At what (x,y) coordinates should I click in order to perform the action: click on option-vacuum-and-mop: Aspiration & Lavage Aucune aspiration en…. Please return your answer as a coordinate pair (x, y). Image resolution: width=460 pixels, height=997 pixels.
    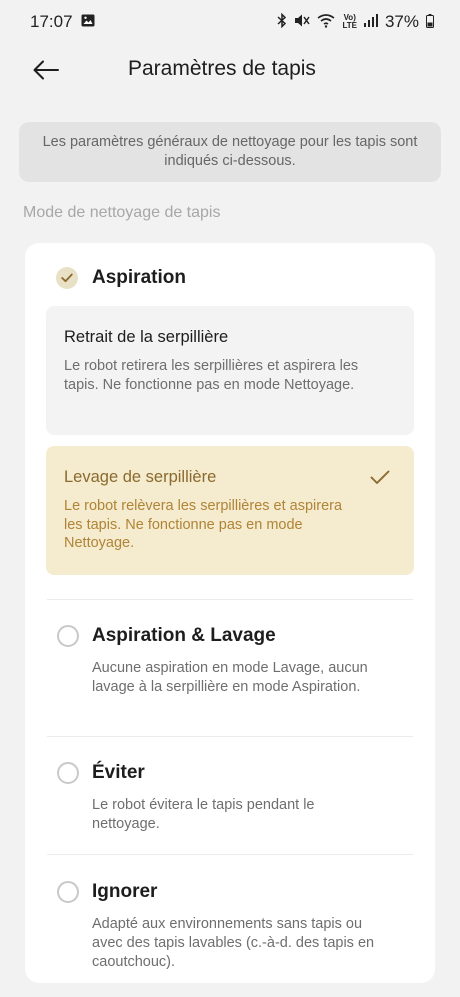
    Looking at the image, I should click on (230, 667).